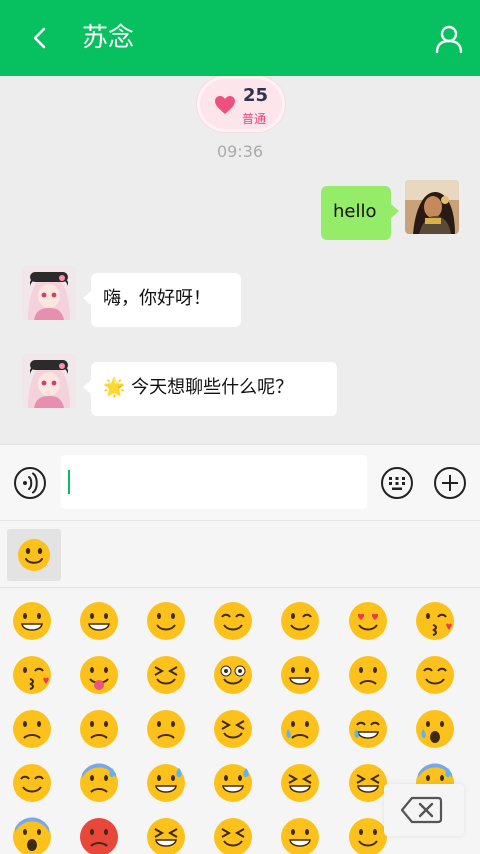 This screenshot has width=480, height=854. I want to click on backspace-icon, so click(421, 810).